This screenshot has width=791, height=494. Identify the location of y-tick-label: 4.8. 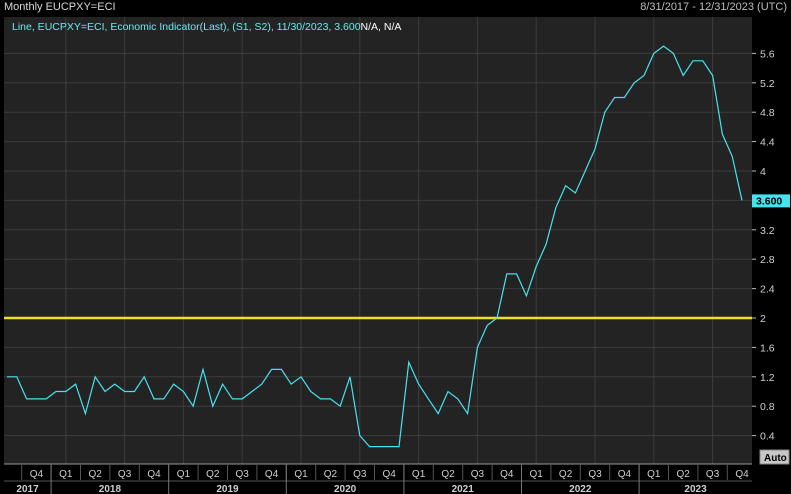
(767, 113).